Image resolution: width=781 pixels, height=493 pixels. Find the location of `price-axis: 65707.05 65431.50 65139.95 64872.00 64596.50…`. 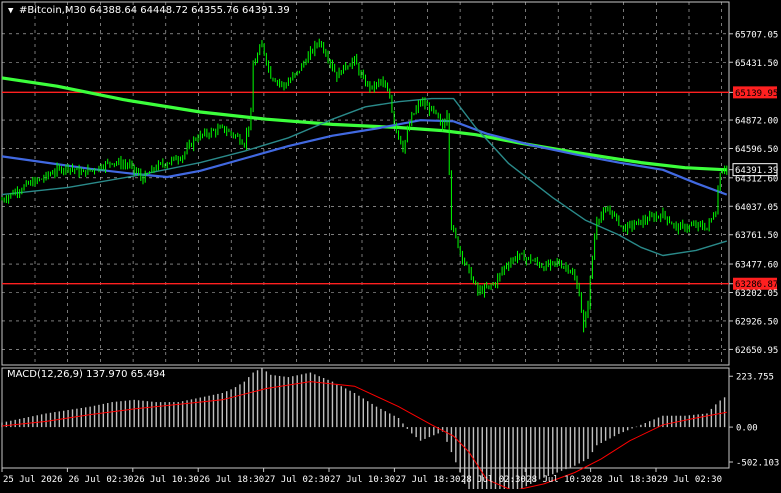

price-axis: 65707.05 65431.50 65139.95 64872.00 64596.50… is located at coordinates (754, 249).